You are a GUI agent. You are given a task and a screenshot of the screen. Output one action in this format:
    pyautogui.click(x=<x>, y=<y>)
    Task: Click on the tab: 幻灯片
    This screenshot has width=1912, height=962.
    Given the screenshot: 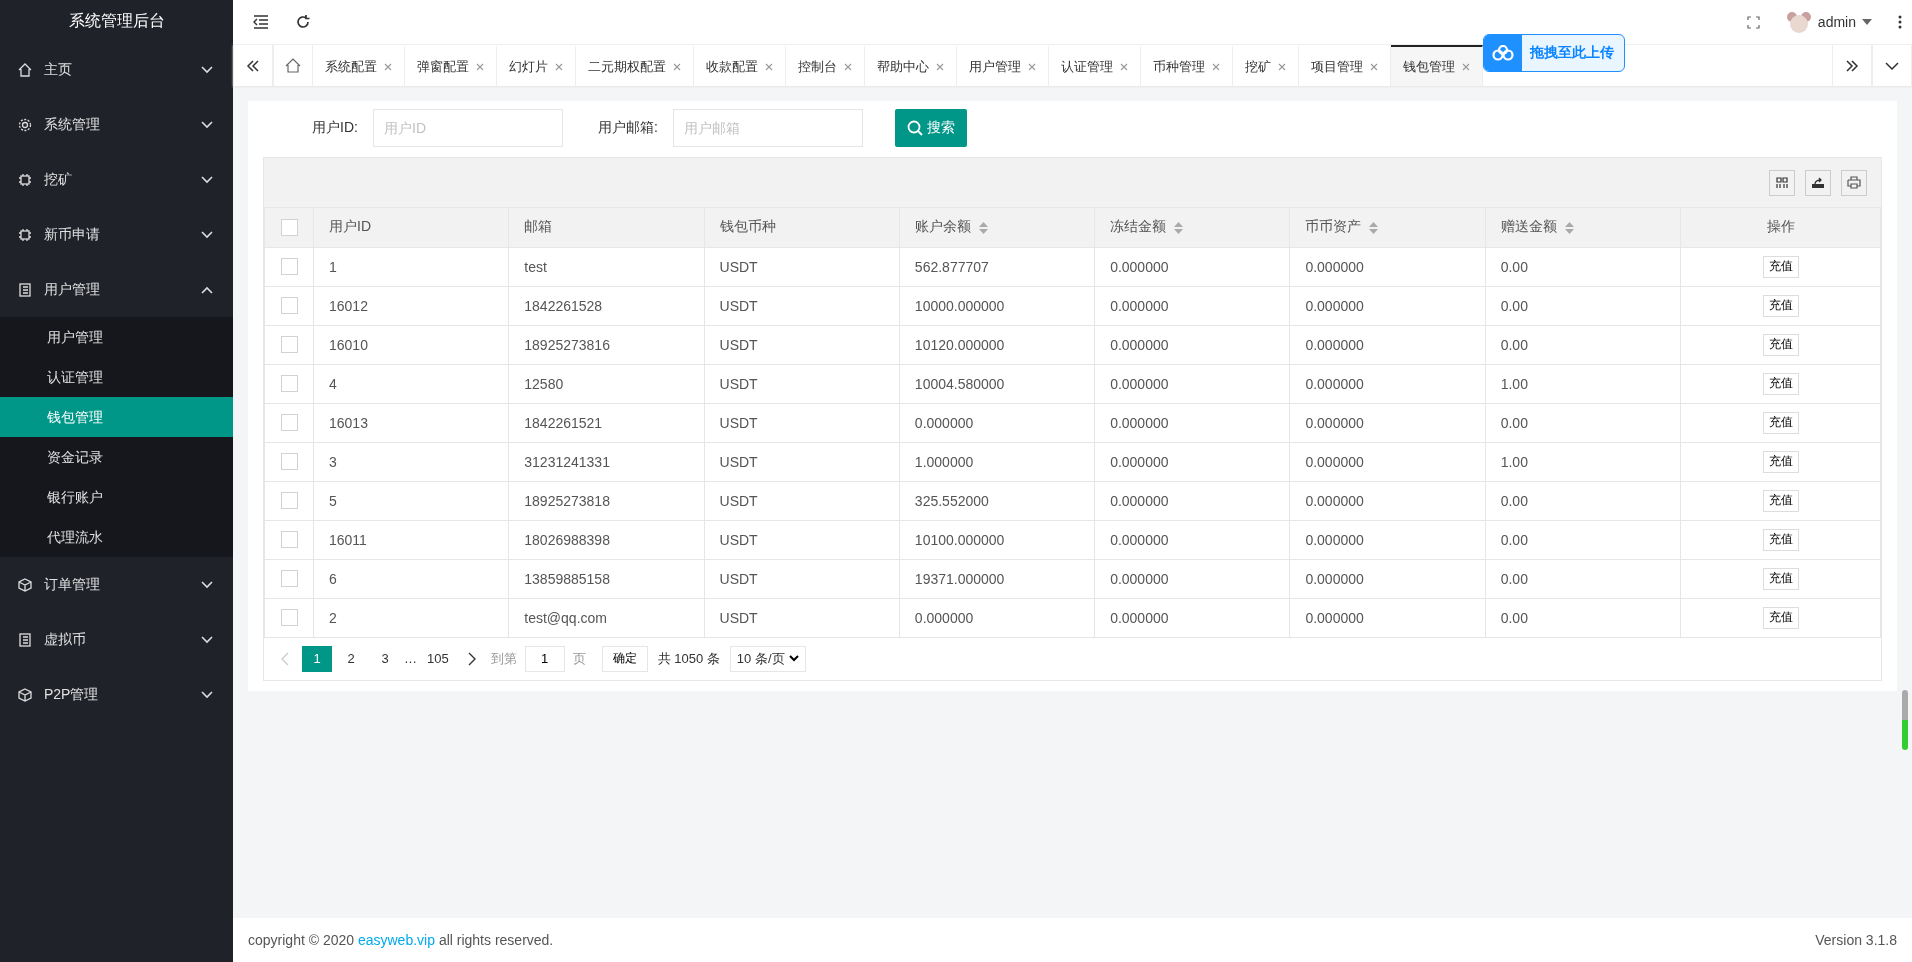 What is the action you would take?
    pyautogui.click(x=536, y=65)
    